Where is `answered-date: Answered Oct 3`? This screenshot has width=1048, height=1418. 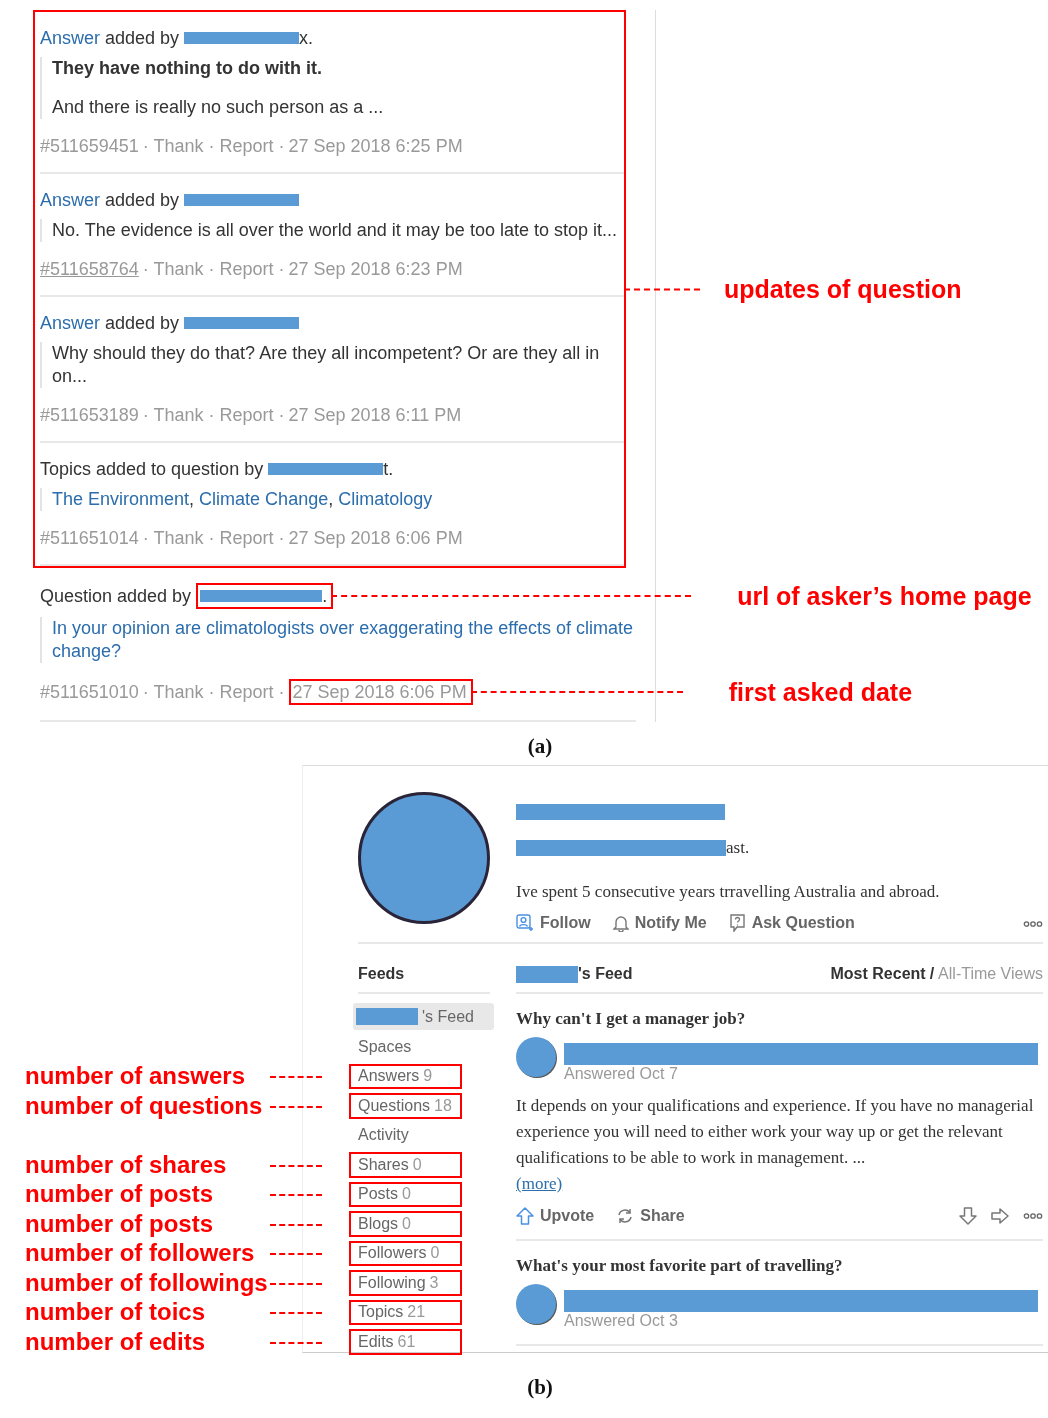
answered-date: Answered Oct 3 is located at coordinates (621, 1321).